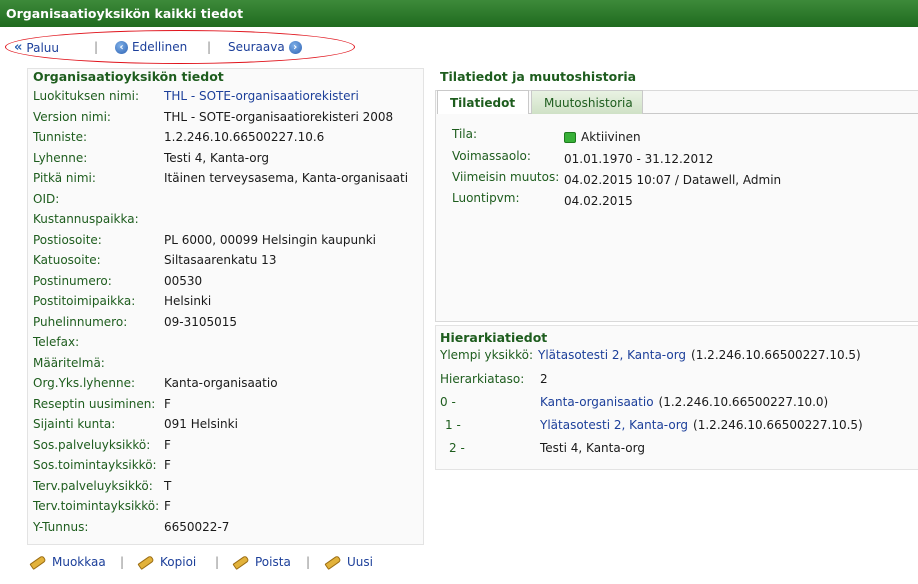 The width and height of the screenshot is (918, 584). What do you see at coordinates (60, 157) in the screenshot?
I see `info-label: Lyhenne:` at bounding box center [60, 157].